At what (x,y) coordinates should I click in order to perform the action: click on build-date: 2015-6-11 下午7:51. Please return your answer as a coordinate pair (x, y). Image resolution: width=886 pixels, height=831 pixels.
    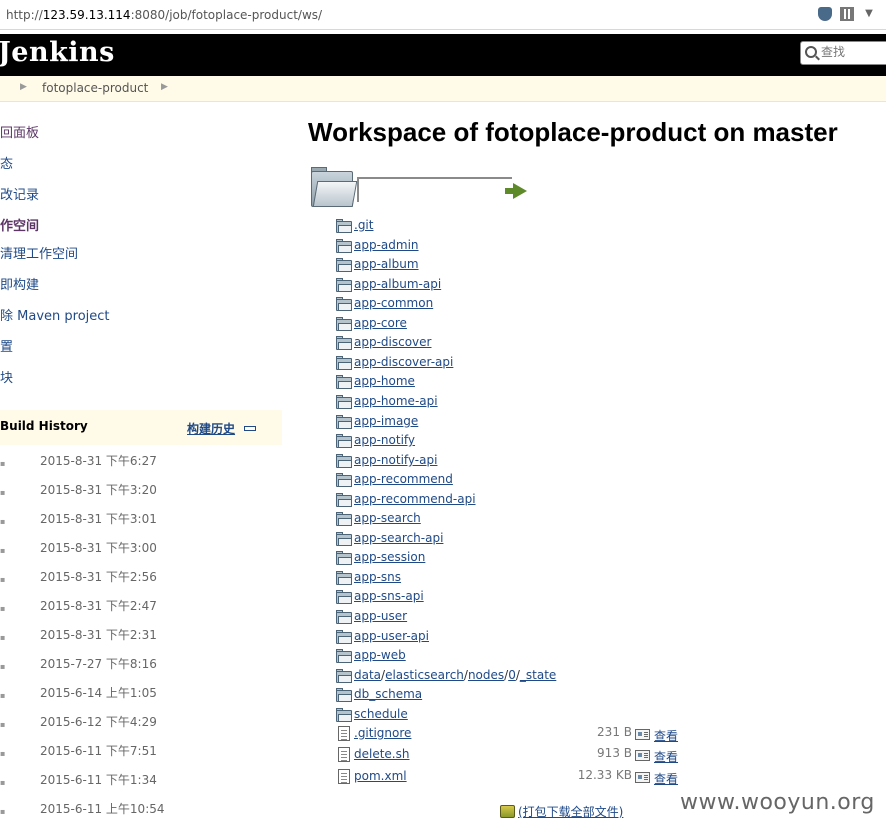
    Looking at the image, I should click on (98, 750).